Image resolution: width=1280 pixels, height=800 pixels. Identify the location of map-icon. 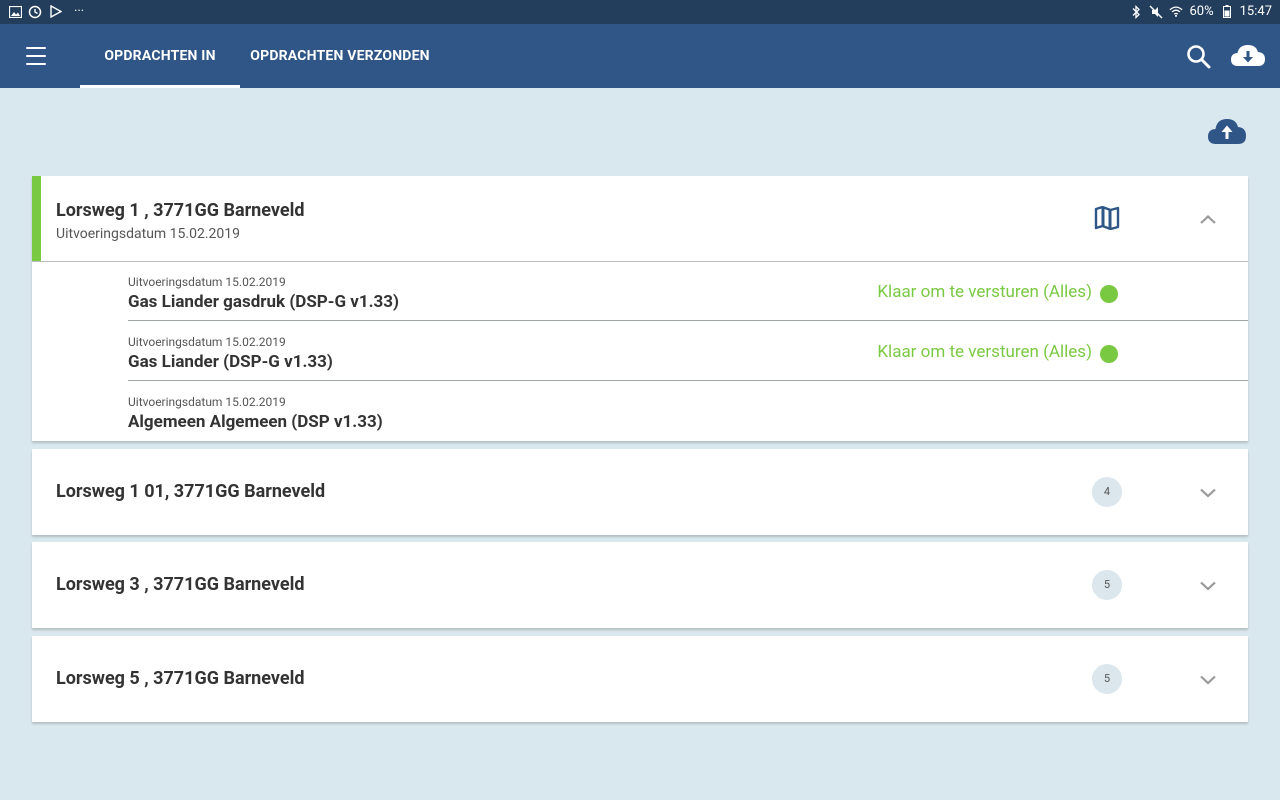
(1107, 218).